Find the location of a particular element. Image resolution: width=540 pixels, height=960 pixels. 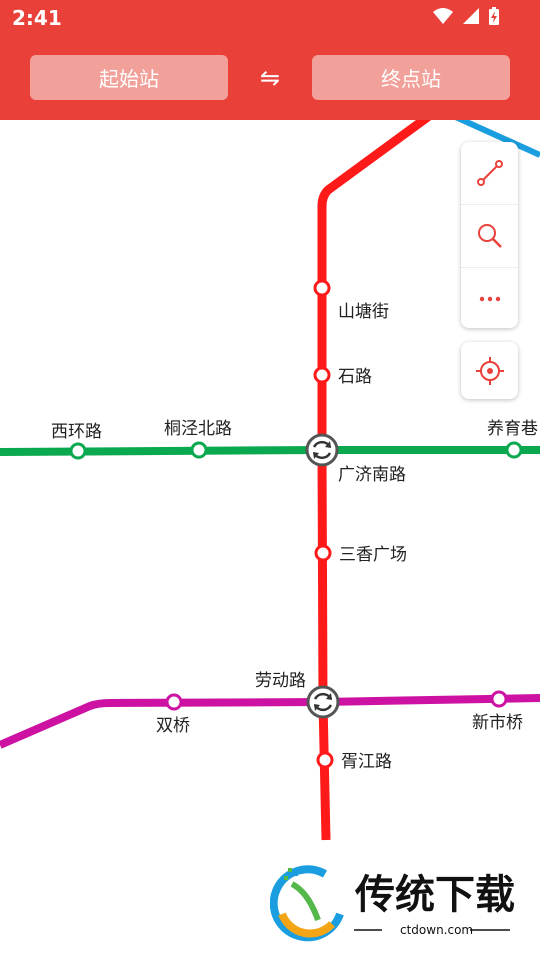

battery-icon is located at coordinates (494, 16).